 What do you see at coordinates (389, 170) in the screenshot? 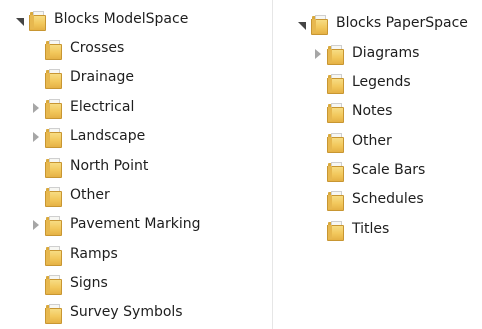
I see `tree-item-label: Scale Bars` at bounding box center [389, 170].